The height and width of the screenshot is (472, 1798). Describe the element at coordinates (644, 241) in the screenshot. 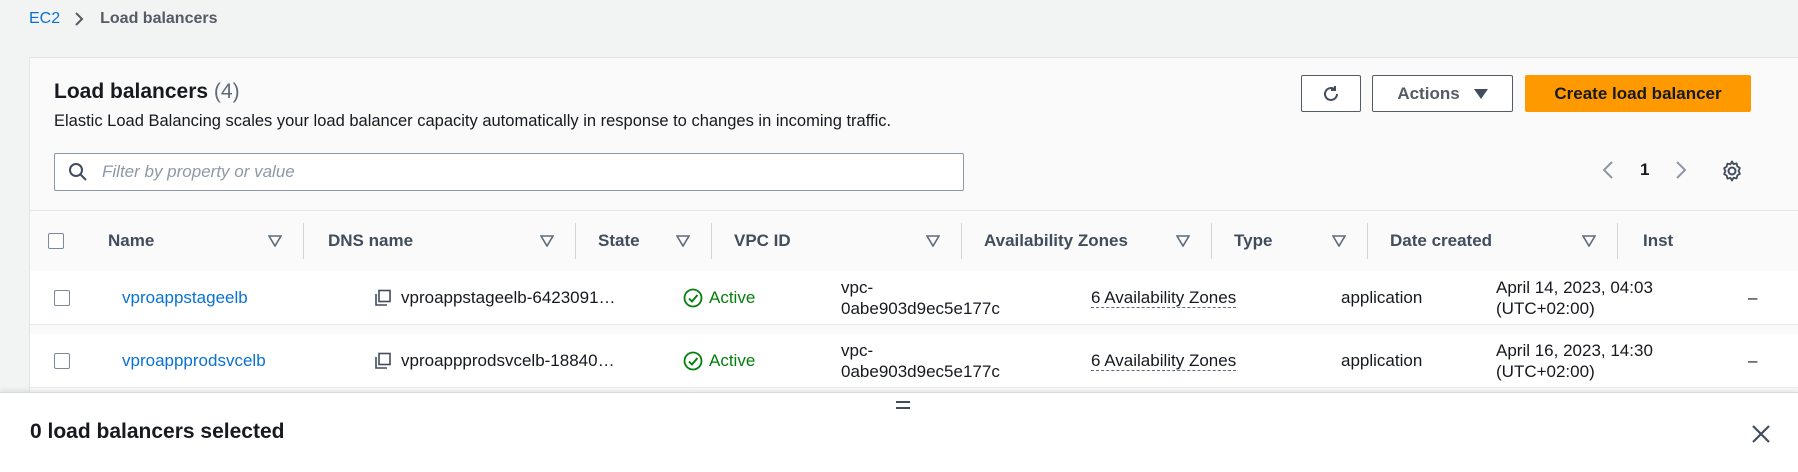

I see `column-header-state: State` at that location.